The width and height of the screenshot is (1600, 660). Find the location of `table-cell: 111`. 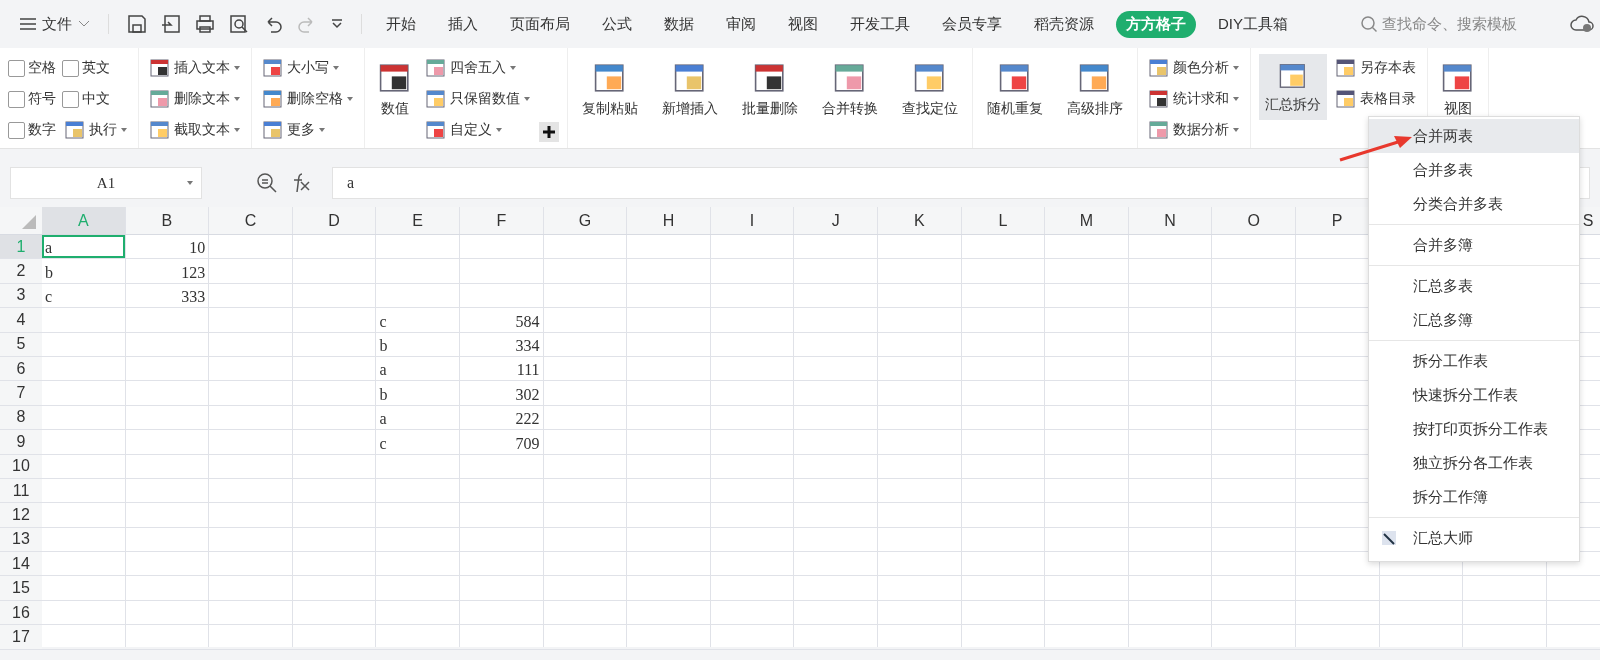

table-cell: 111 is located at coordinates (501, 368).